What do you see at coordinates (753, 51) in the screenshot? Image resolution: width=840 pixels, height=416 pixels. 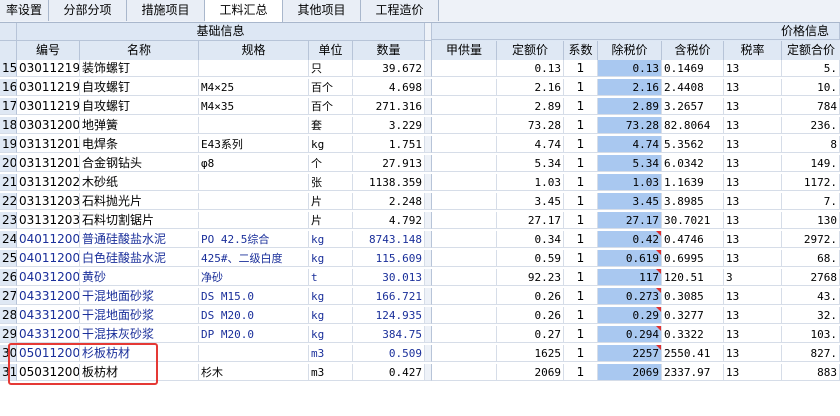 I see `col-tax-rate-header: 税率` at bounding box center [753, 51].